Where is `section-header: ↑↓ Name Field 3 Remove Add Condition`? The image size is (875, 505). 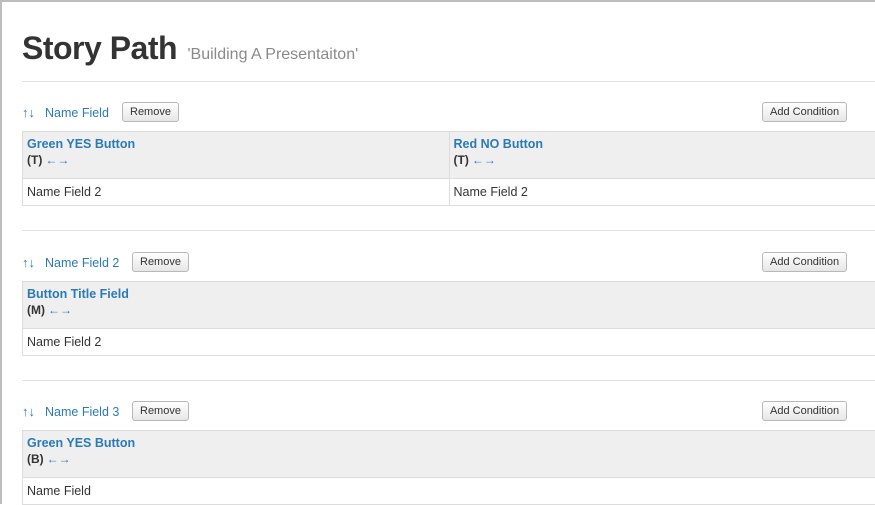 section-header: ↑↓ Name Field 3 Remove Add Condition is located at coordinates (448, 413).